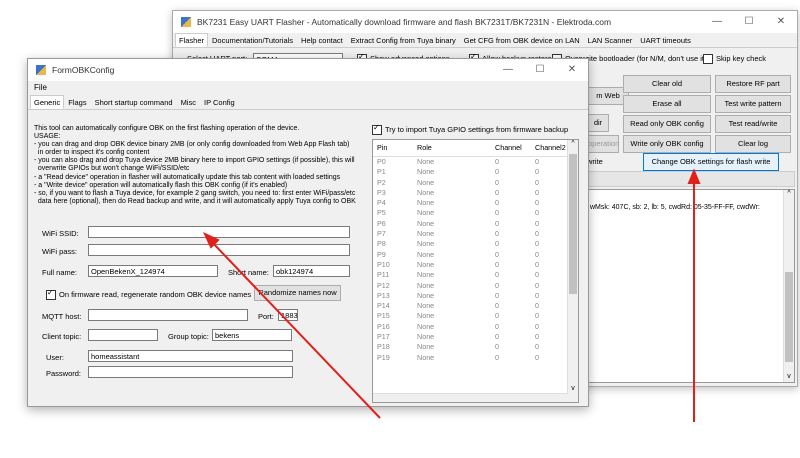  What do you see at coordinates (190, 356) in the screenshot?
I see `user-input: homeassistant` at bounding box center [190, 356].